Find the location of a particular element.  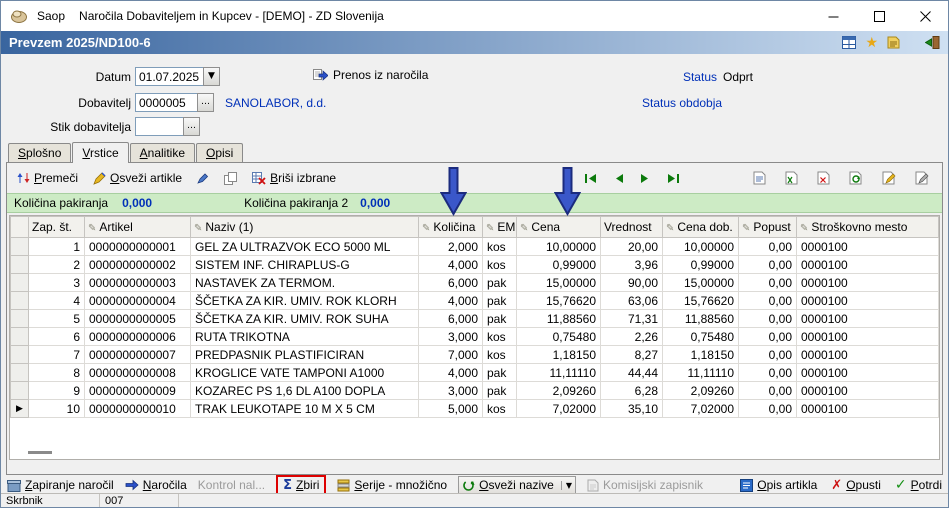

col-artikel: ✎ Artikel is located at coordinates (137, 227).